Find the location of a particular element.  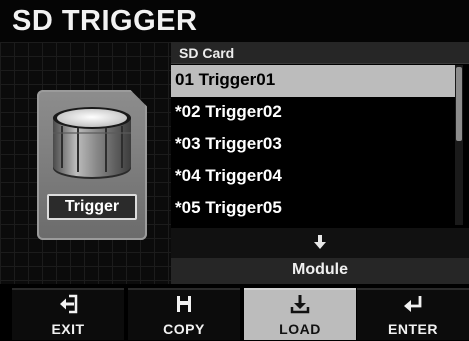

list-item-label: *03 Trigger03 is located at coordinates (228, 143).